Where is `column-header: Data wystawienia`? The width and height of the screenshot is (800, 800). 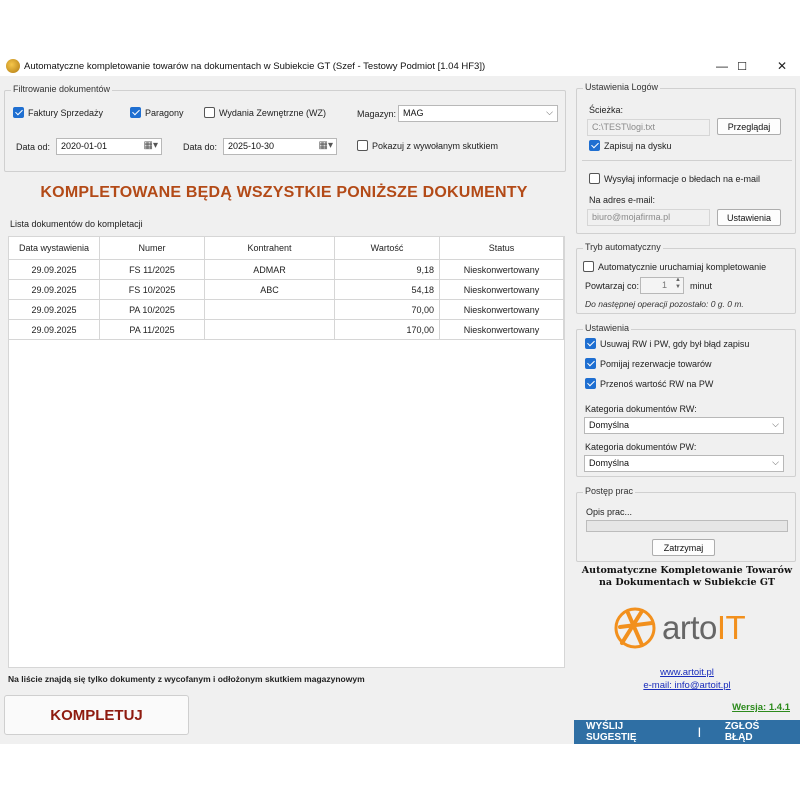 column-header: Data wystawienia is located at coordinates (54, 248).